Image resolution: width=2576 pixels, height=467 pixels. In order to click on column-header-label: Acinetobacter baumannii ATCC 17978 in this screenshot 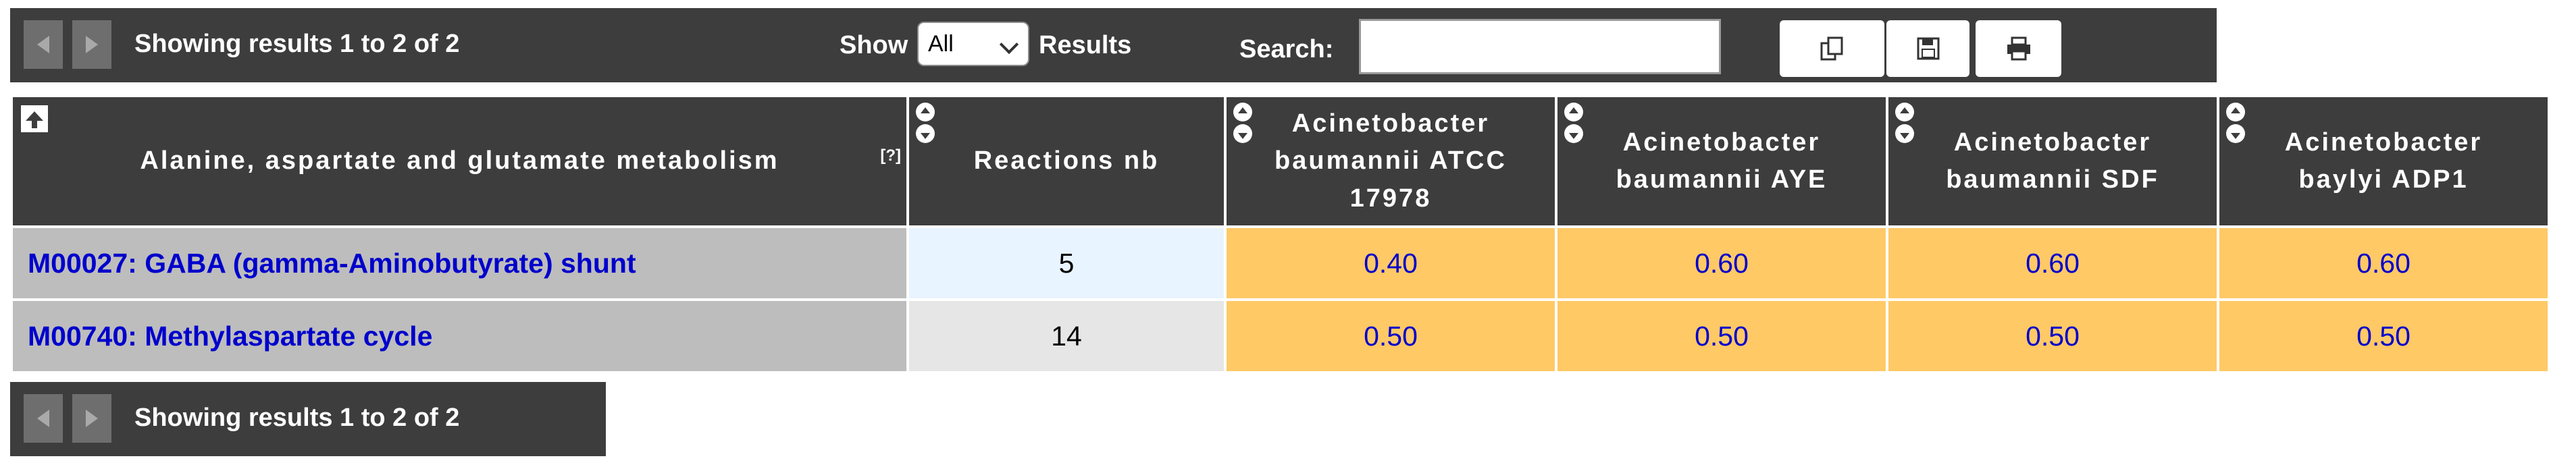, I will do `click(1390, 161)`.